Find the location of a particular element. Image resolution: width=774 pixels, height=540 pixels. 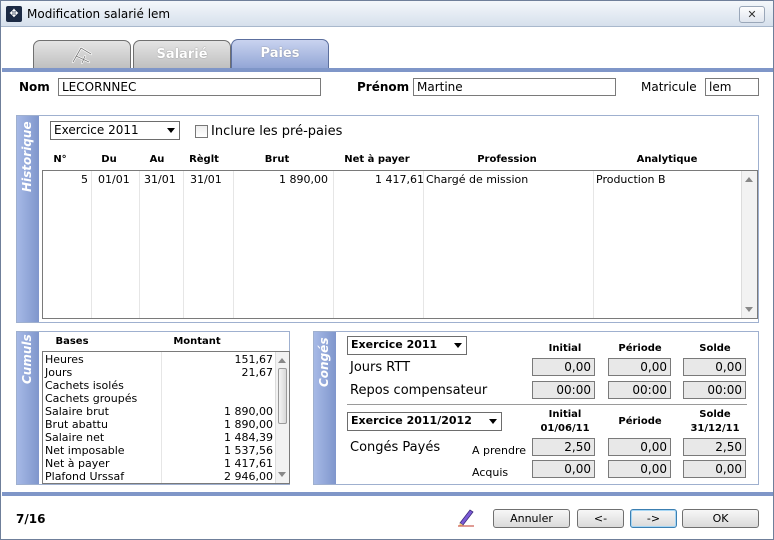

tab-salarie: Salarié is located at coordinates (182, 55).